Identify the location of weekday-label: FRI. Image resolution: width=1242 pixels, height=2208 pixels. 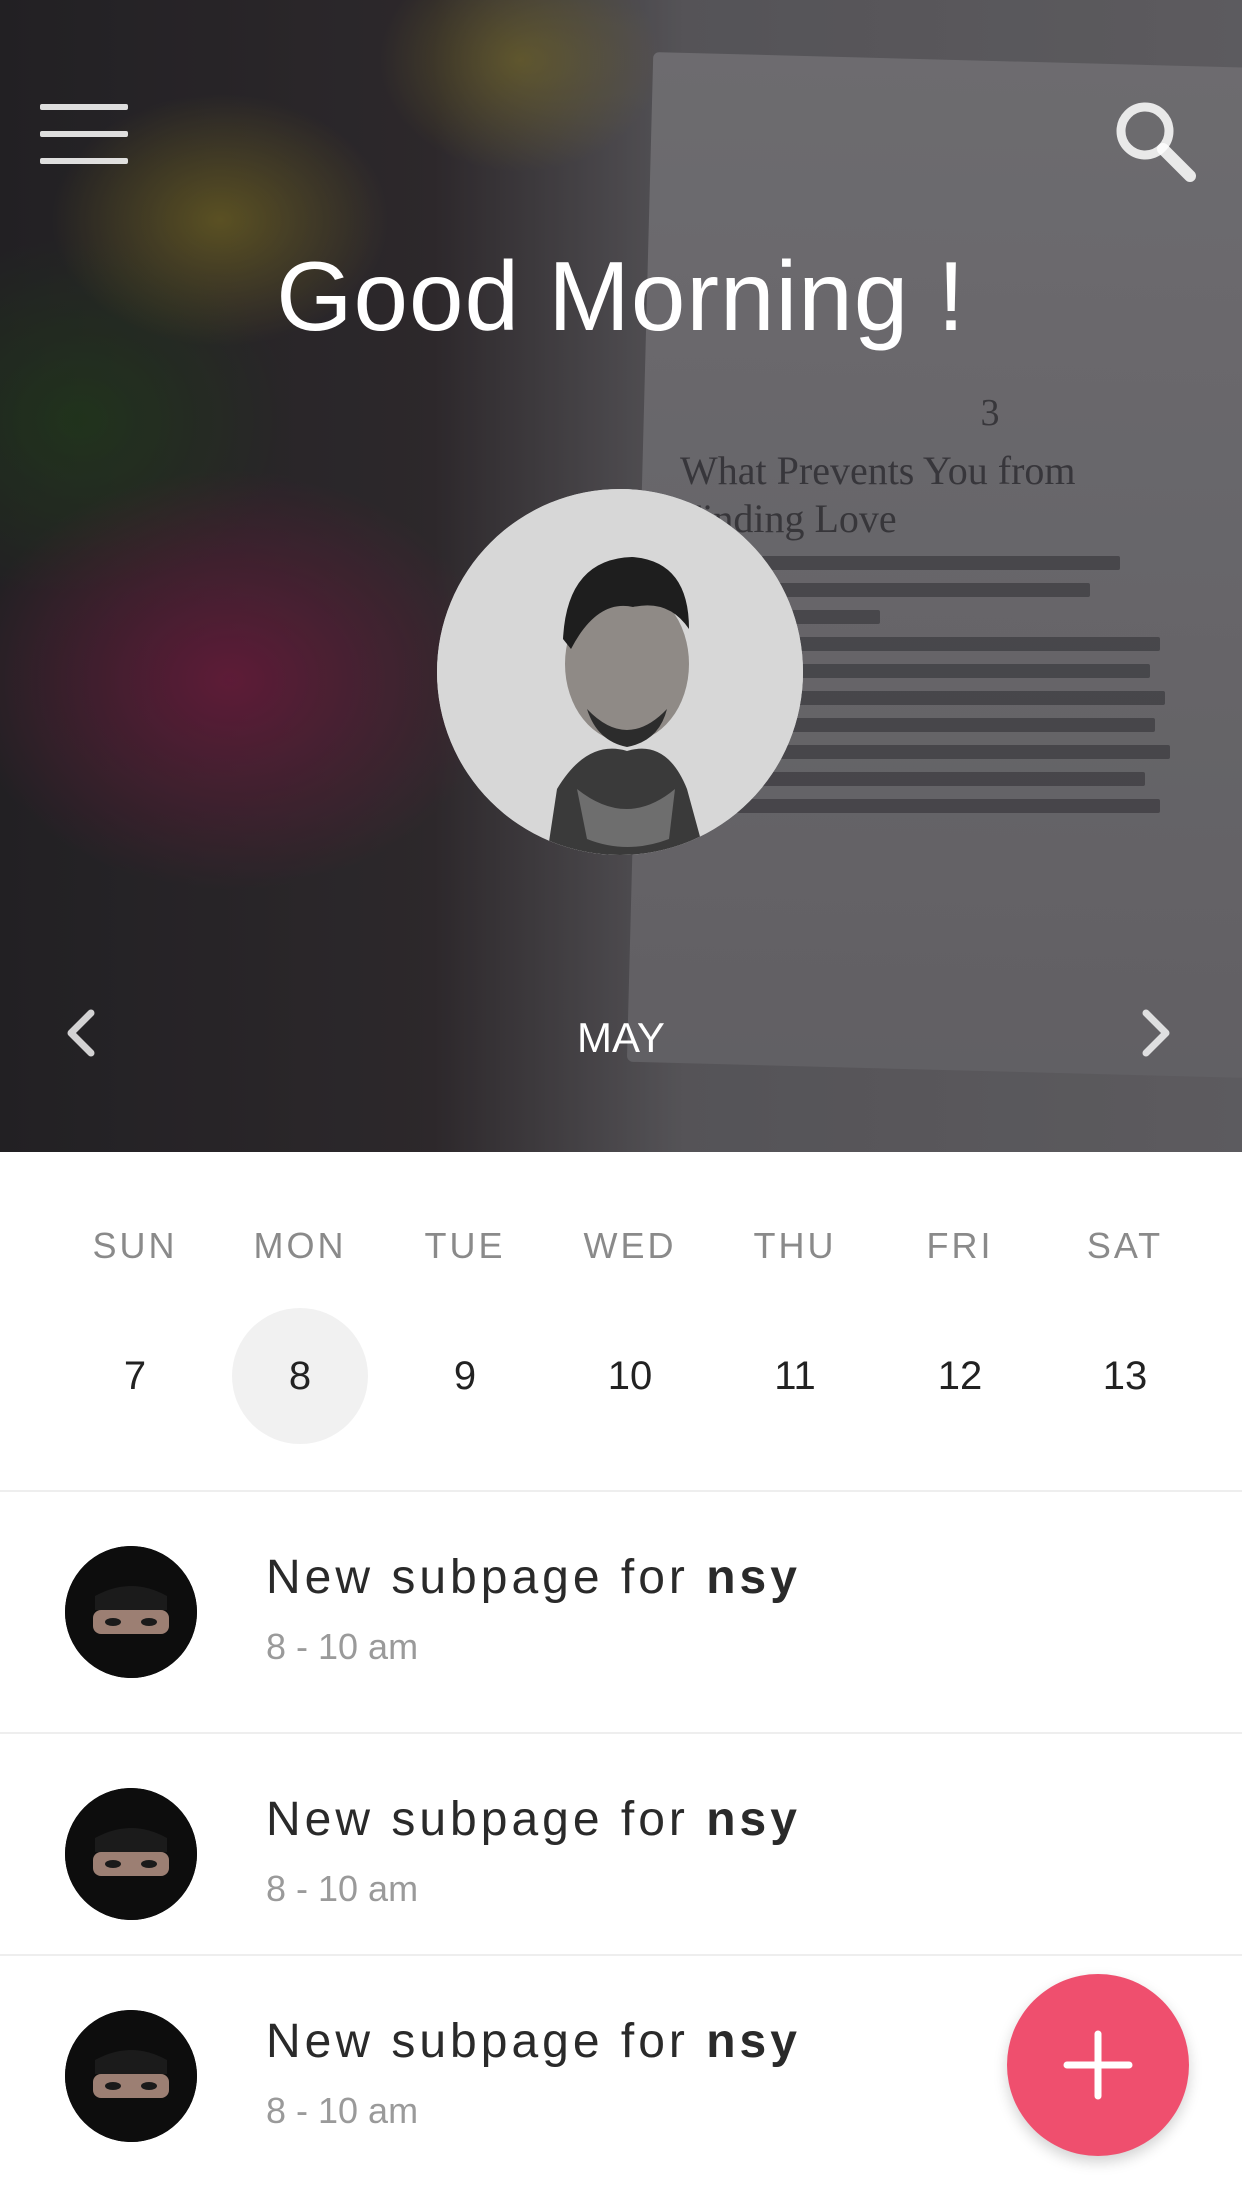
(960, 1245).